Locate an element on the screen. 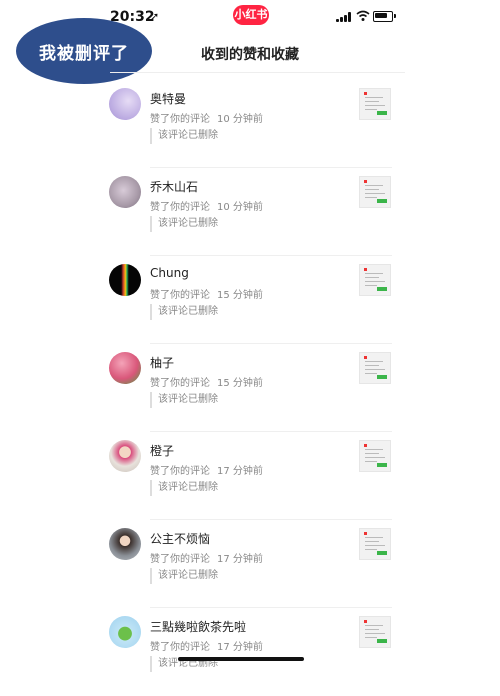  notification-item: 乔木山石 赞了你的评论 10 分钟前 该评论已删除 is located at coordinates (250, 212).